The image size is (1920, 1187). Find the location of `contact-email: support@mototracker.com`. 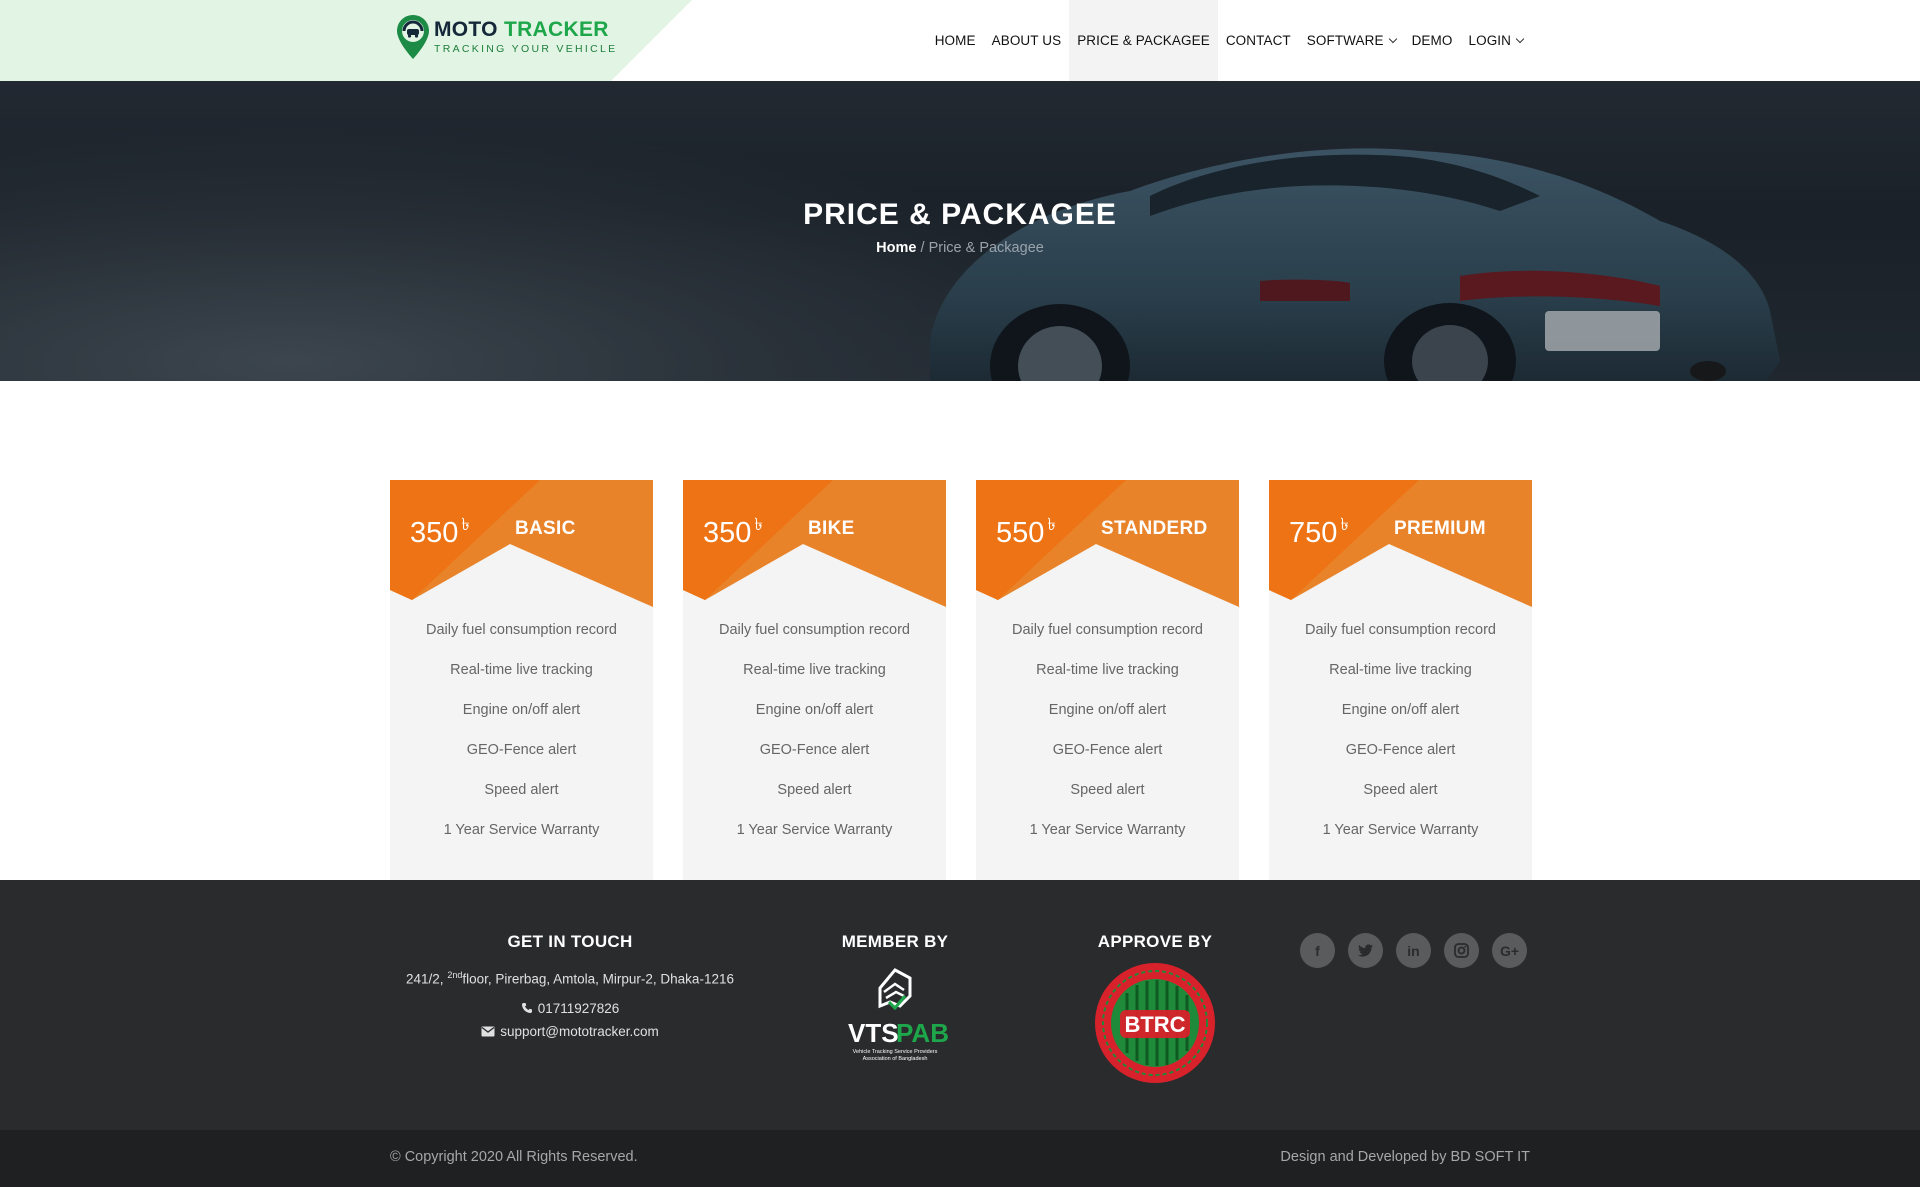

contact-email: support@mototracker.com is located at coordinates (570, 1031).